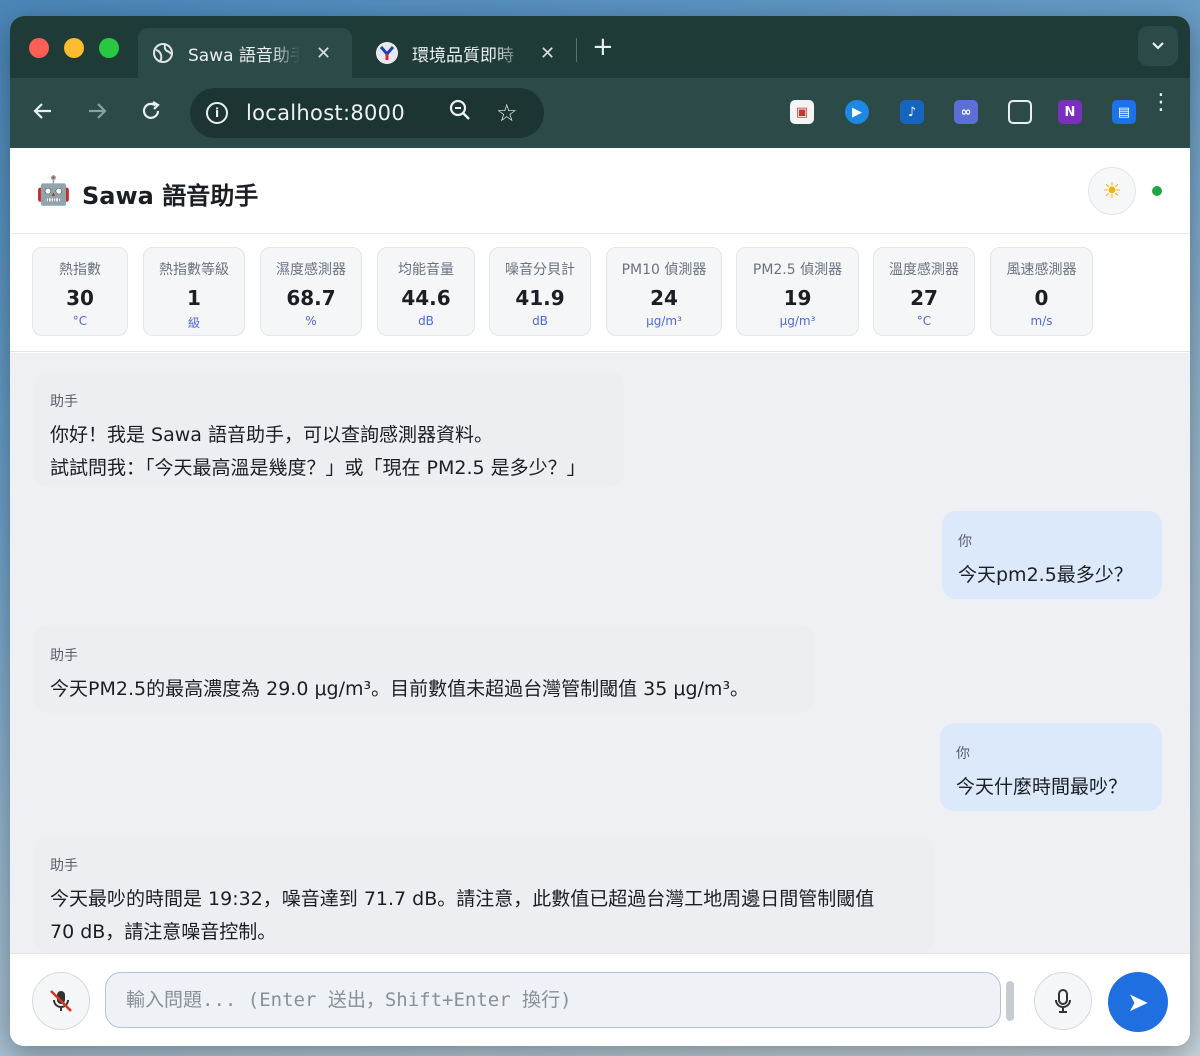 This screenshot has height=1056, width=1200. What do you see at coordinates (325, 113) in the screenshot?
I see `url-text: localhost:8000` at bounding box center [325, 113].